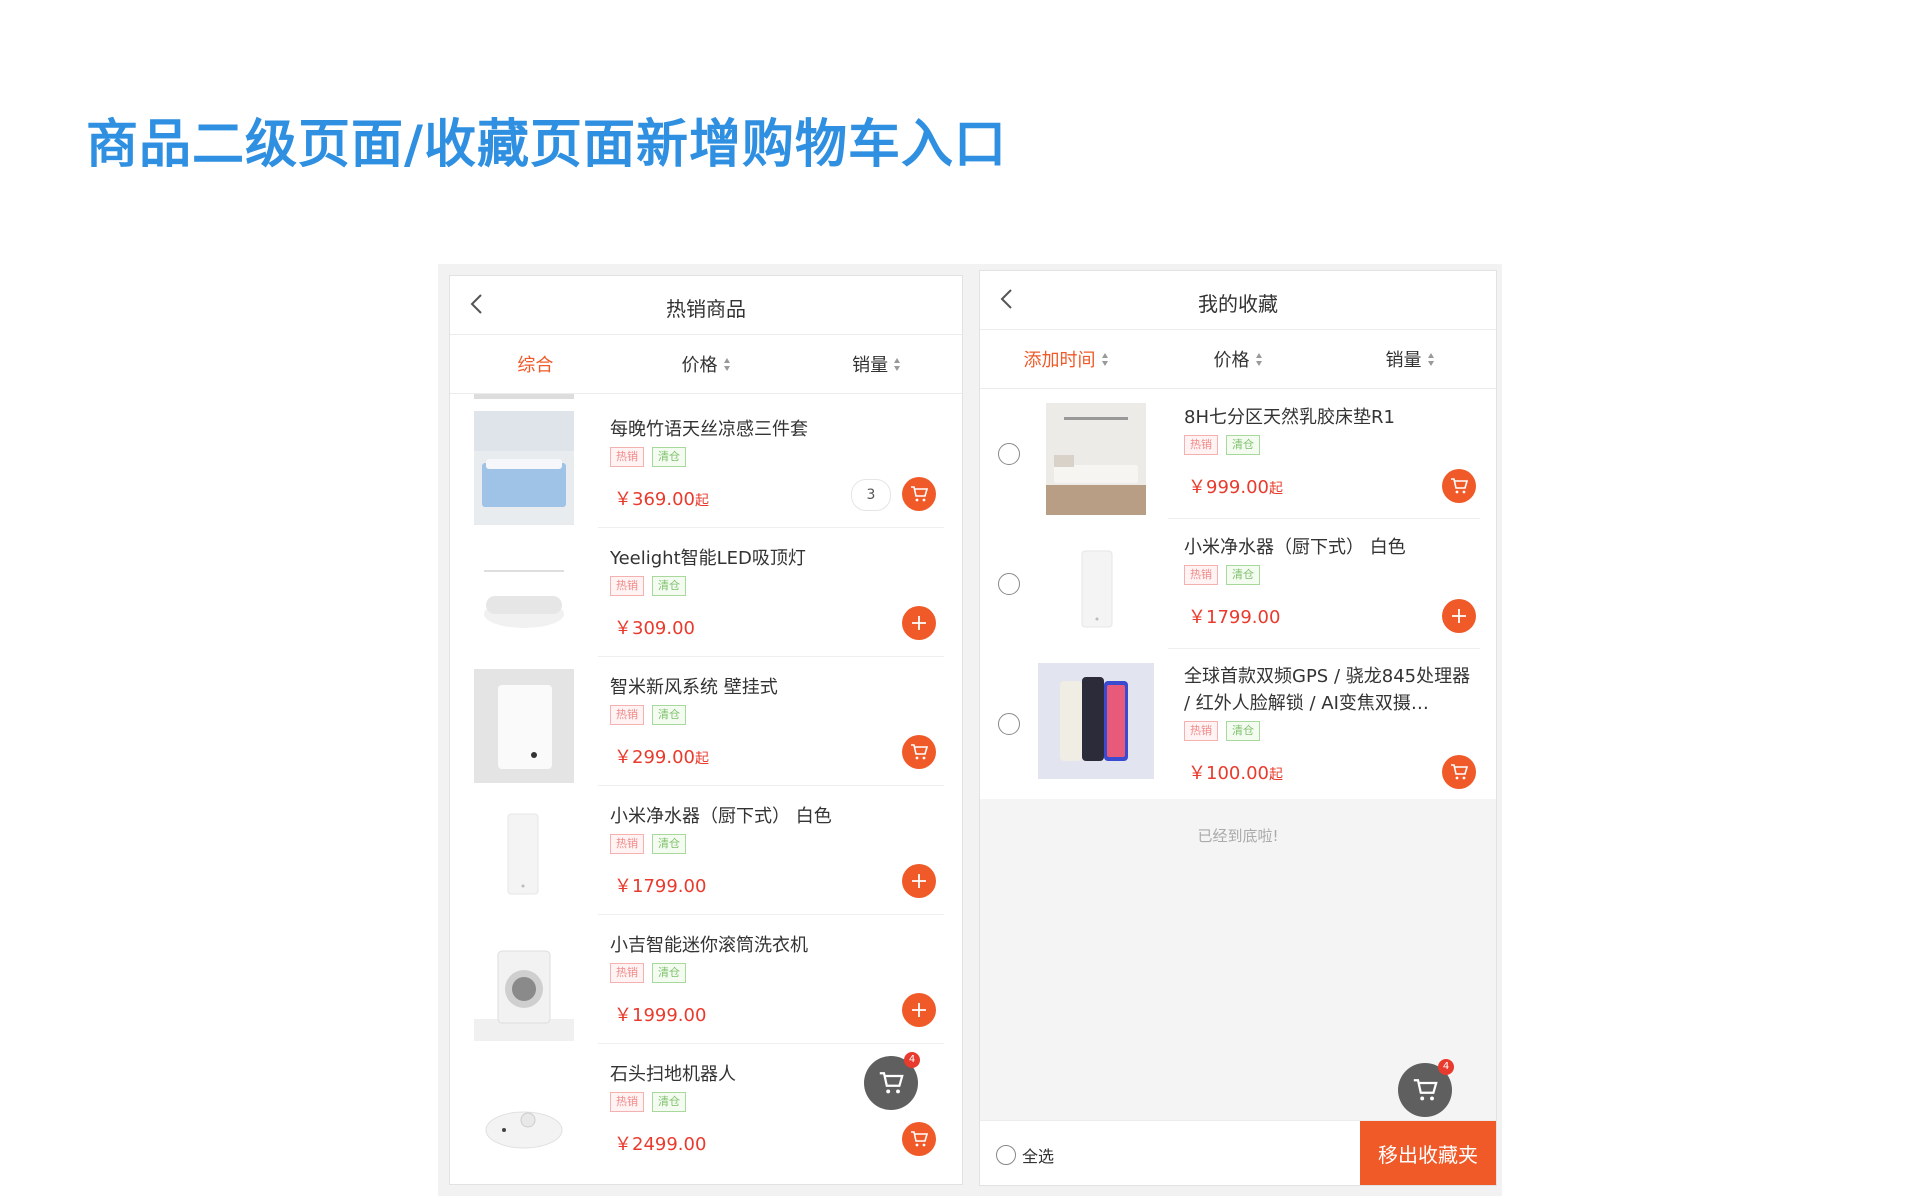  I want to click on sort-label: 添加时间, so click(1059, 360).